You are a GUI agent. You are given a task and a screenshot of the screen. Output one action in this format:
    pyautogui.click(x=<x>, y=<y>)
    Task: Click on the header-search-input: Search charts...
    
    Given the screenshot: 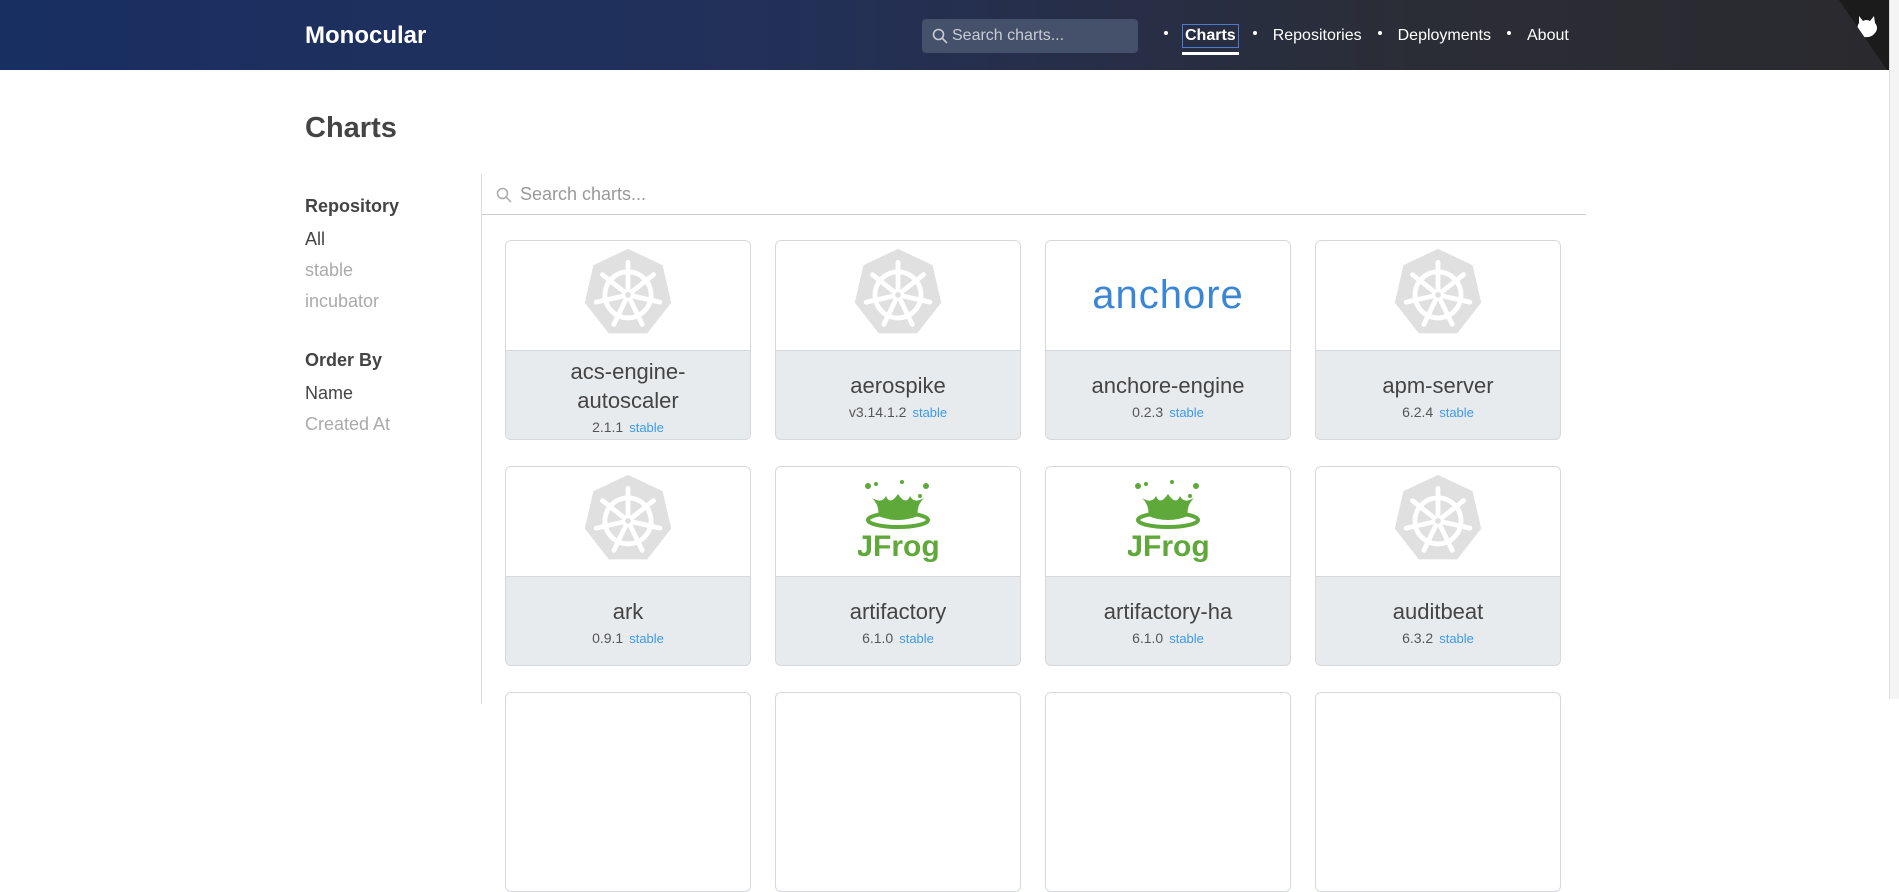 What is the action you would take?
    pyautogui.click(x=1030, y=36)
    